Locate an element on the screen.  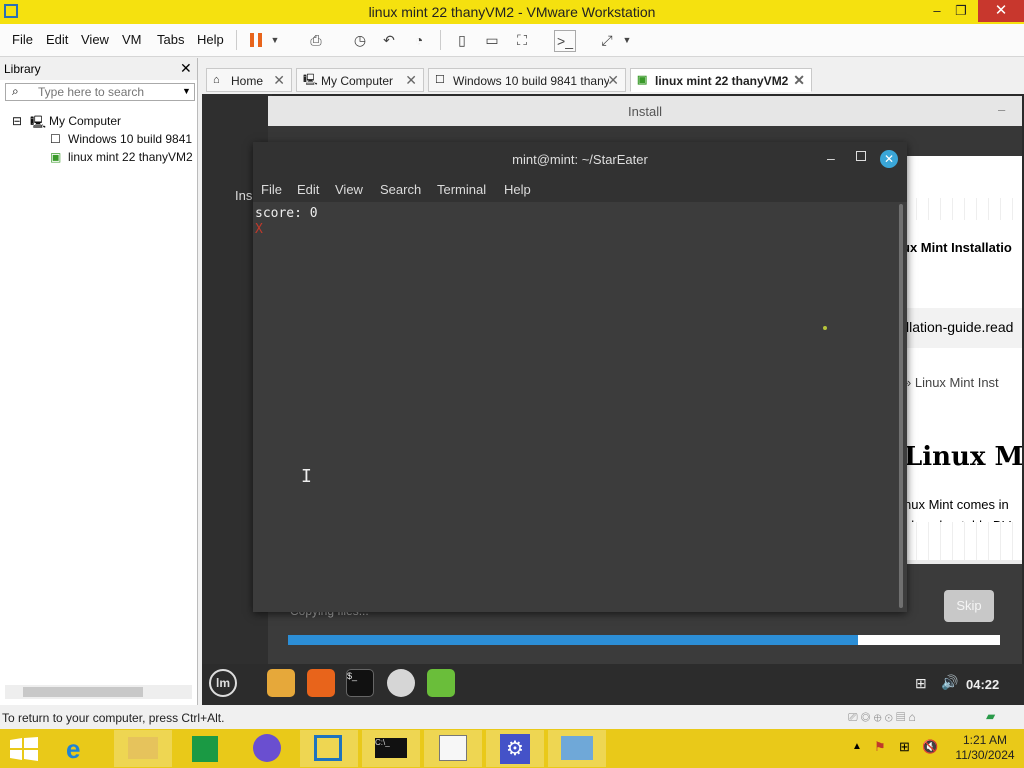
network-icon: ⊞ is located at coordinates (921, 683).